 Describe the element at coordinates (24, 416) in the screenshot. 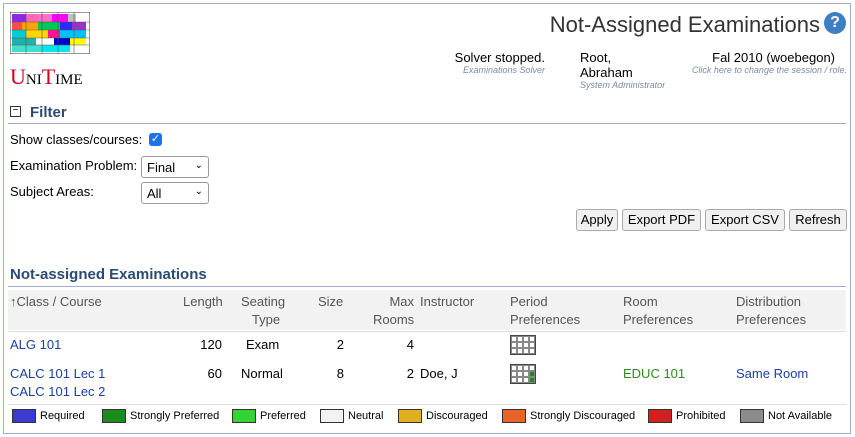

I see `required-swatch-icon` at that location.